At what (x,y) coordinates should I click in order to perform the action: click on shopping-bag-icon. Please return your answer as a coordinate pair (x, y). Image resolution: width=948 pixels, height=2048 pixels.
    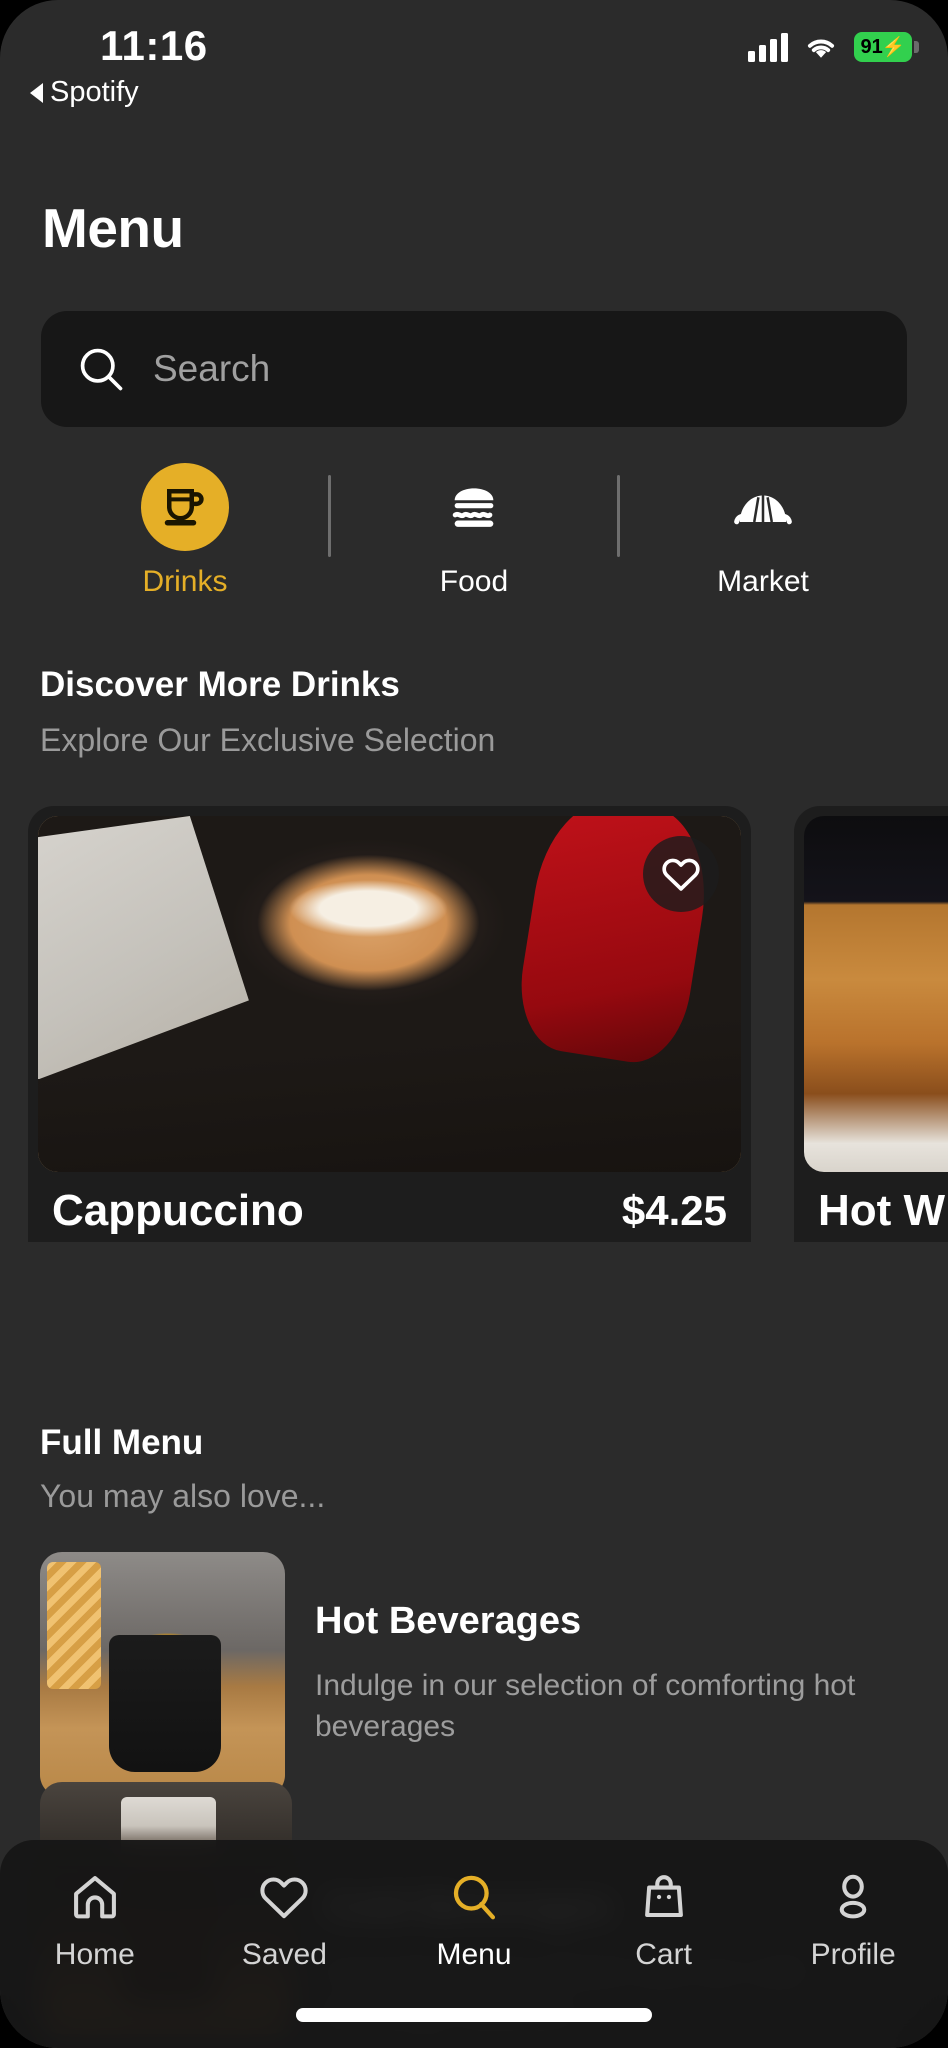
    Looking at the image, I should click on (663, 1896).